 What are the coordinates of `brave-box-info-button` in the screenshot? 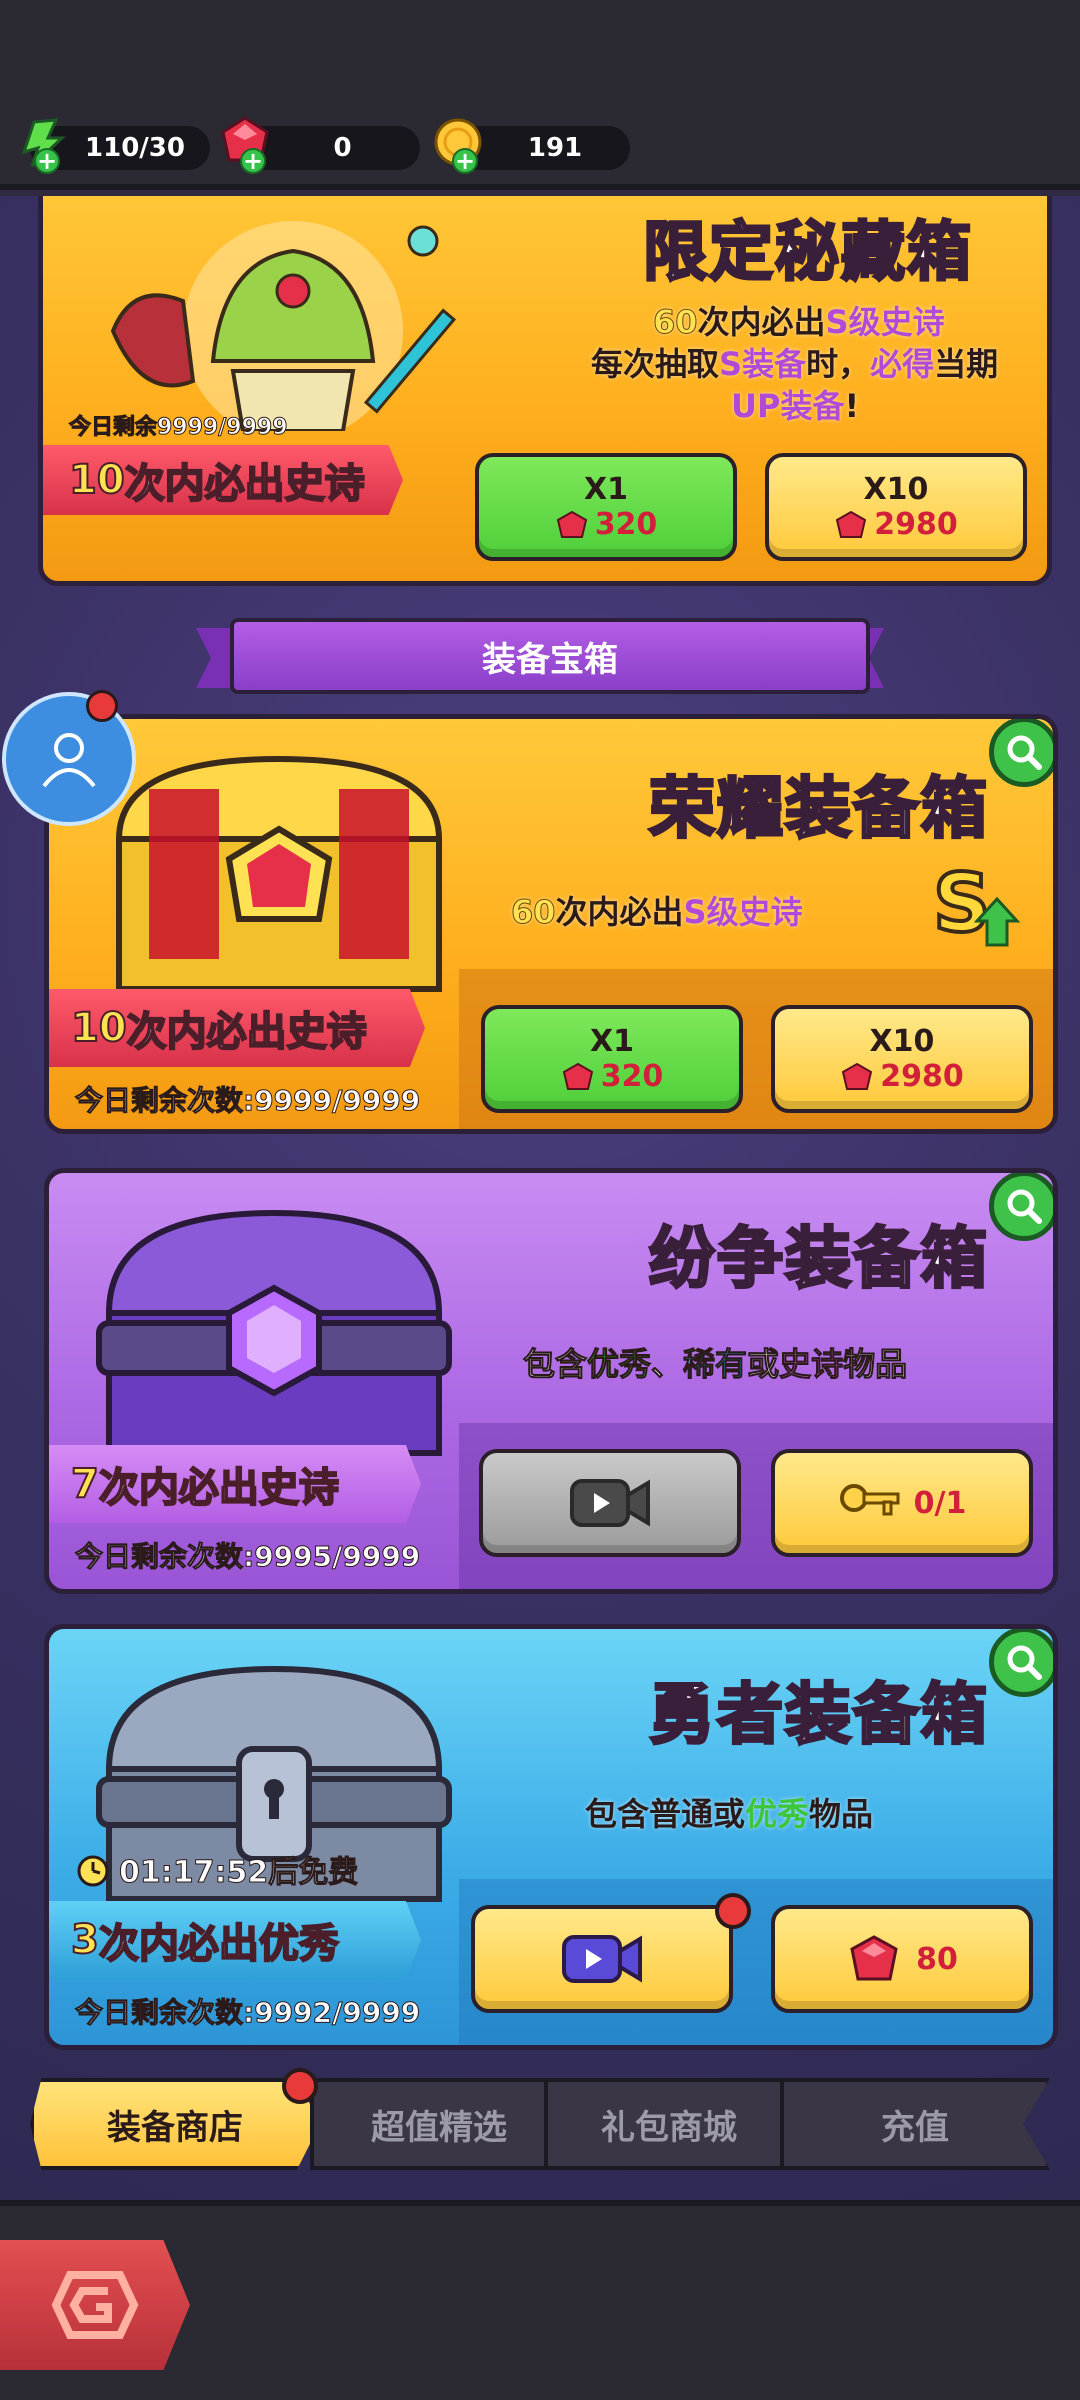 It's located at (1021, 1663).